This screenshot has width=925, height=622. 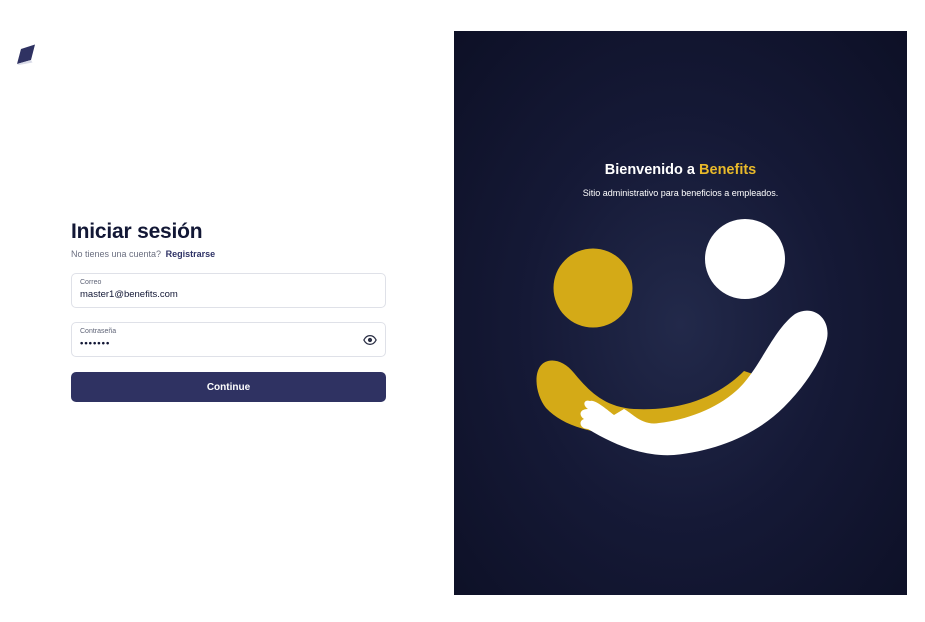 I want to click on email-value: master1@benefits.com, so click(x=228, y=295).